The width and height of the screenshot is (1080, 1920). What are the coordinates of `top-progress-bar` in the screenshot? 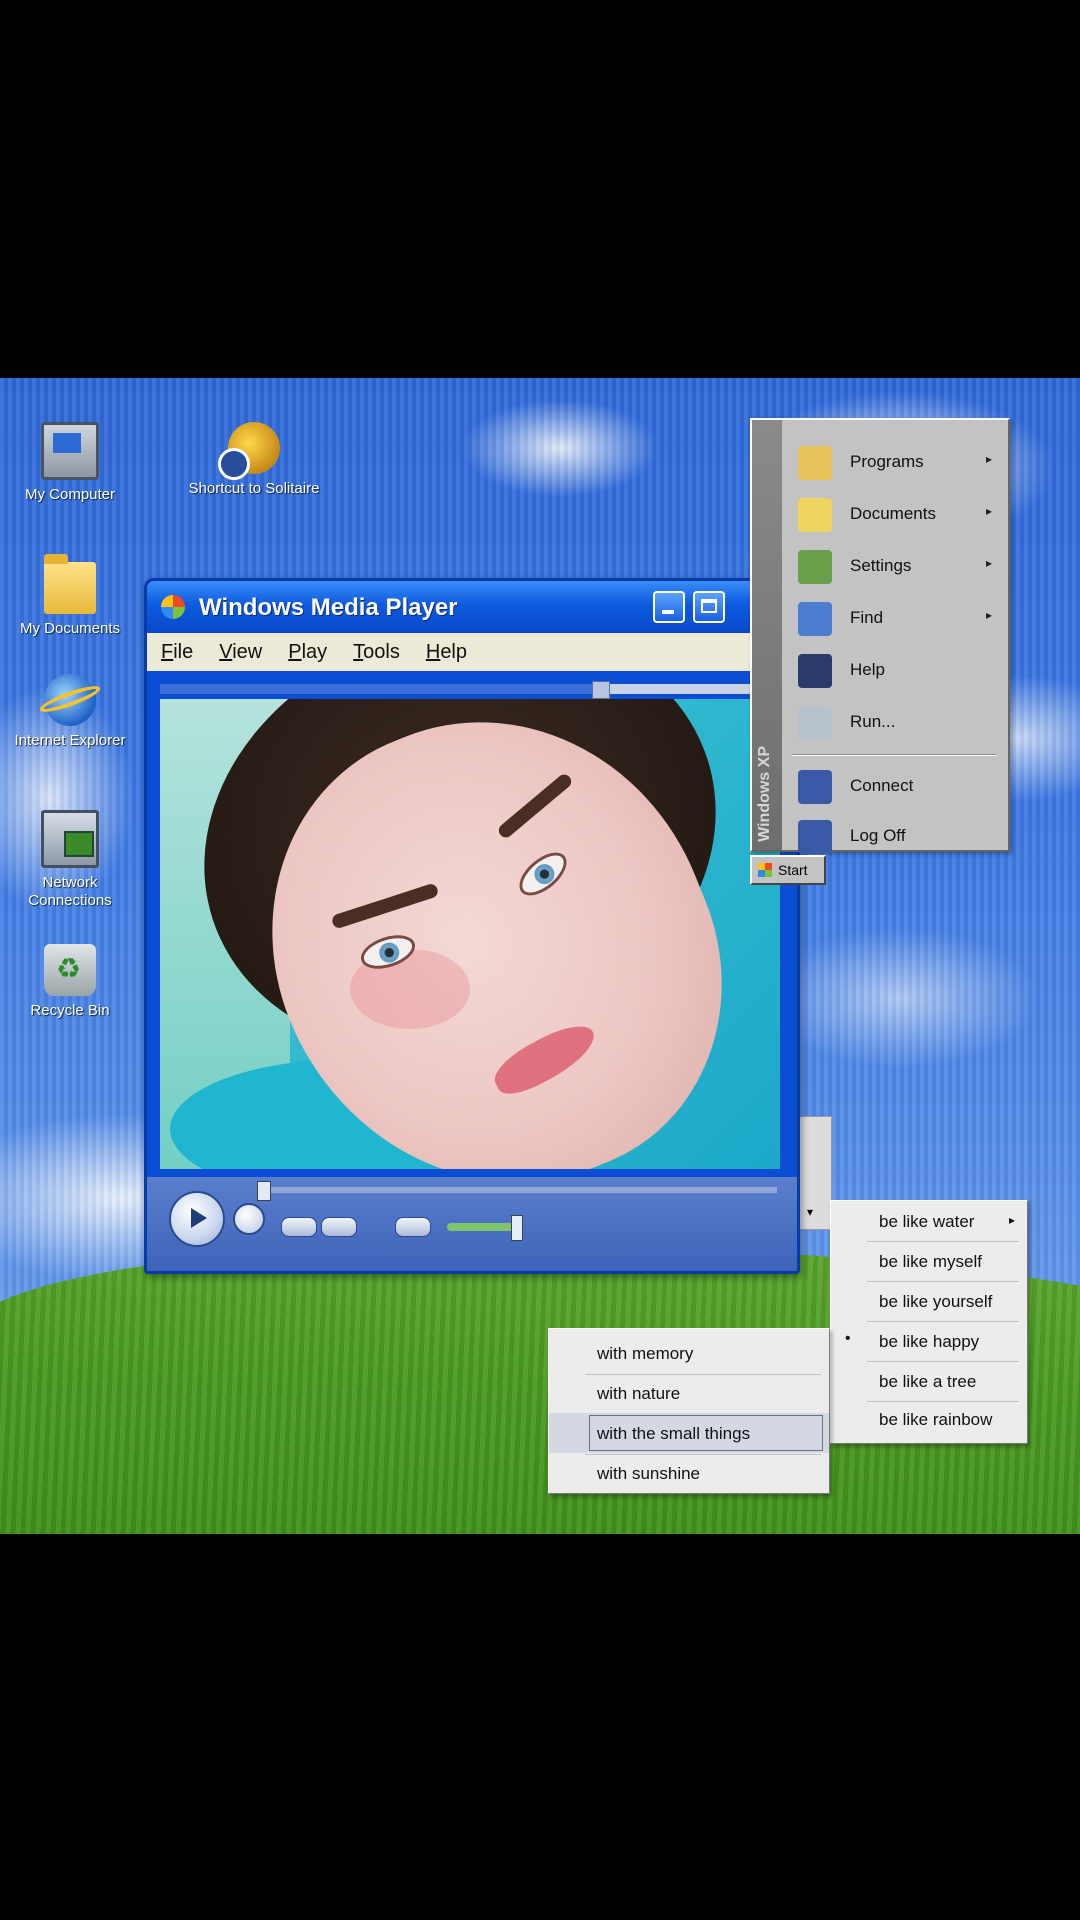 It's located at (470, 690).